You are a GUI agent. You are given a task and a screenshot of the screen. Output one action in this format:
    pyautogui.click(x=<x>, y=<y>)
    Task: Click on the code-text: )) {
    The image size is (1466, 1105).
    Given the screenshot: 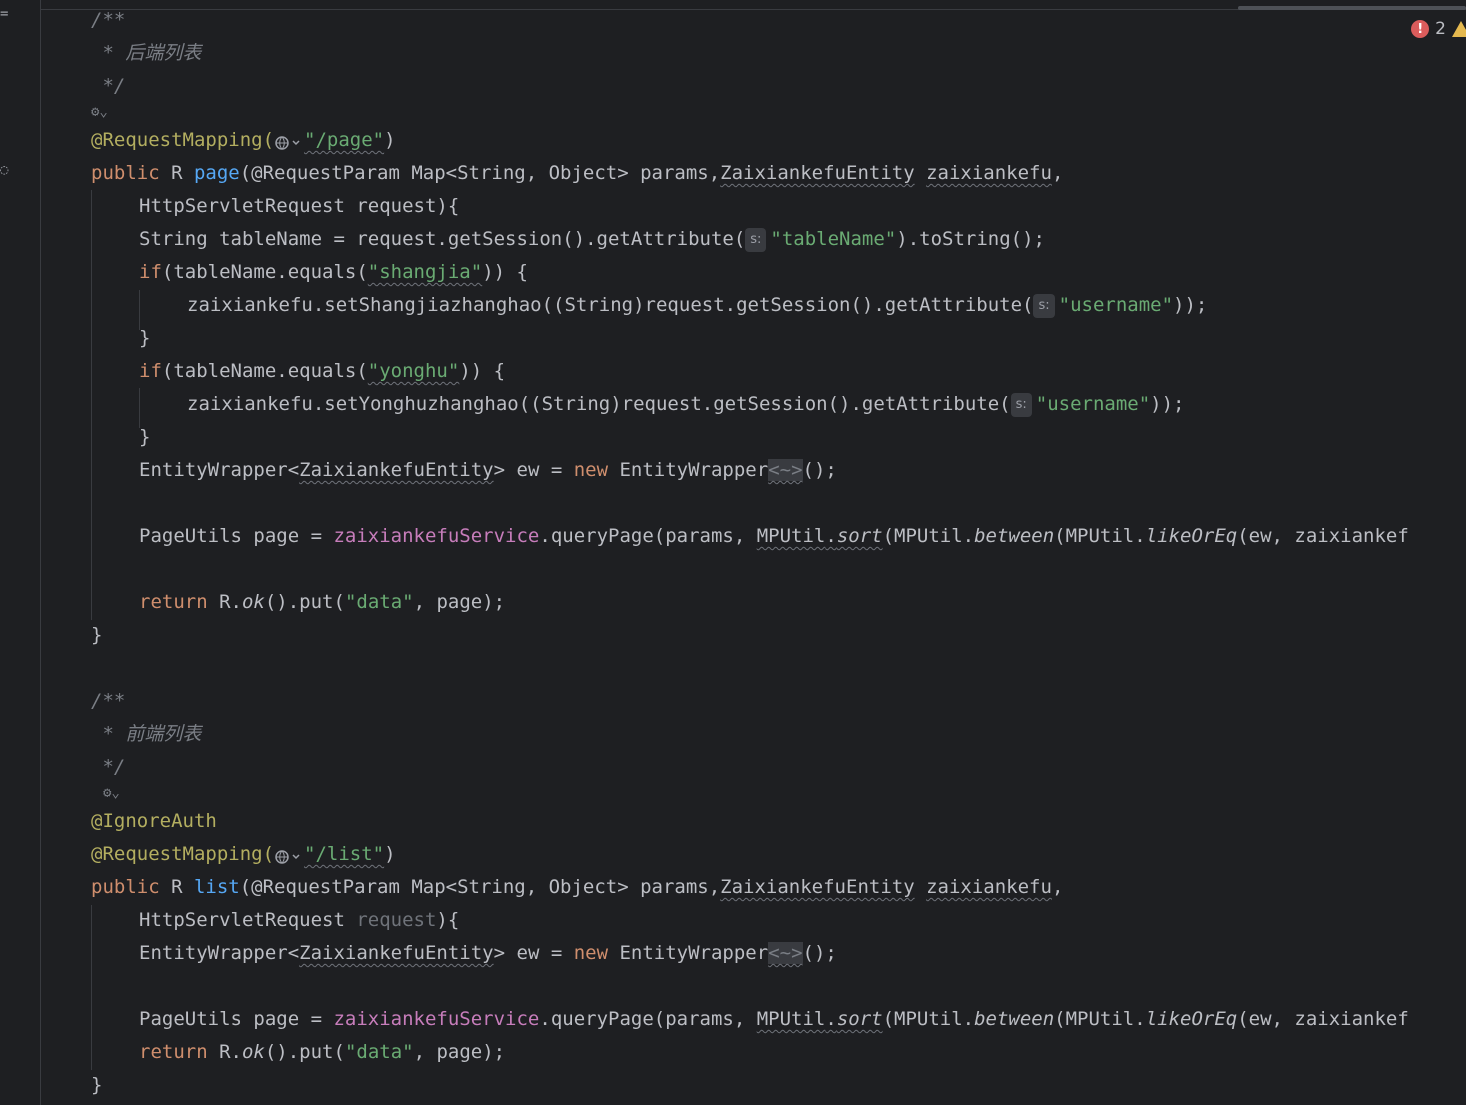 What is the action you would take?
    pyautogui.click(x=482, y=371)
    